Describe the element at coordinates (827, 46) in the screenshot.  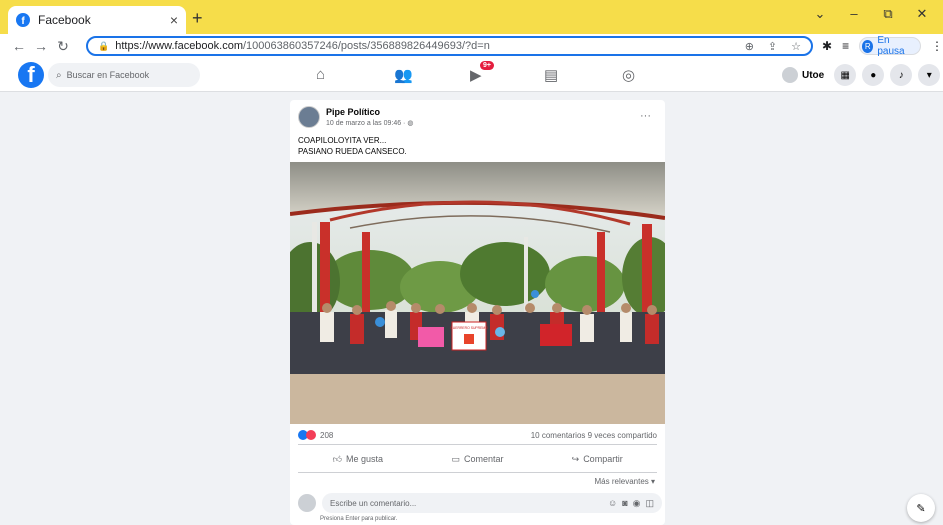
I see `extensions-puzzle-icon: ✱` at that location.